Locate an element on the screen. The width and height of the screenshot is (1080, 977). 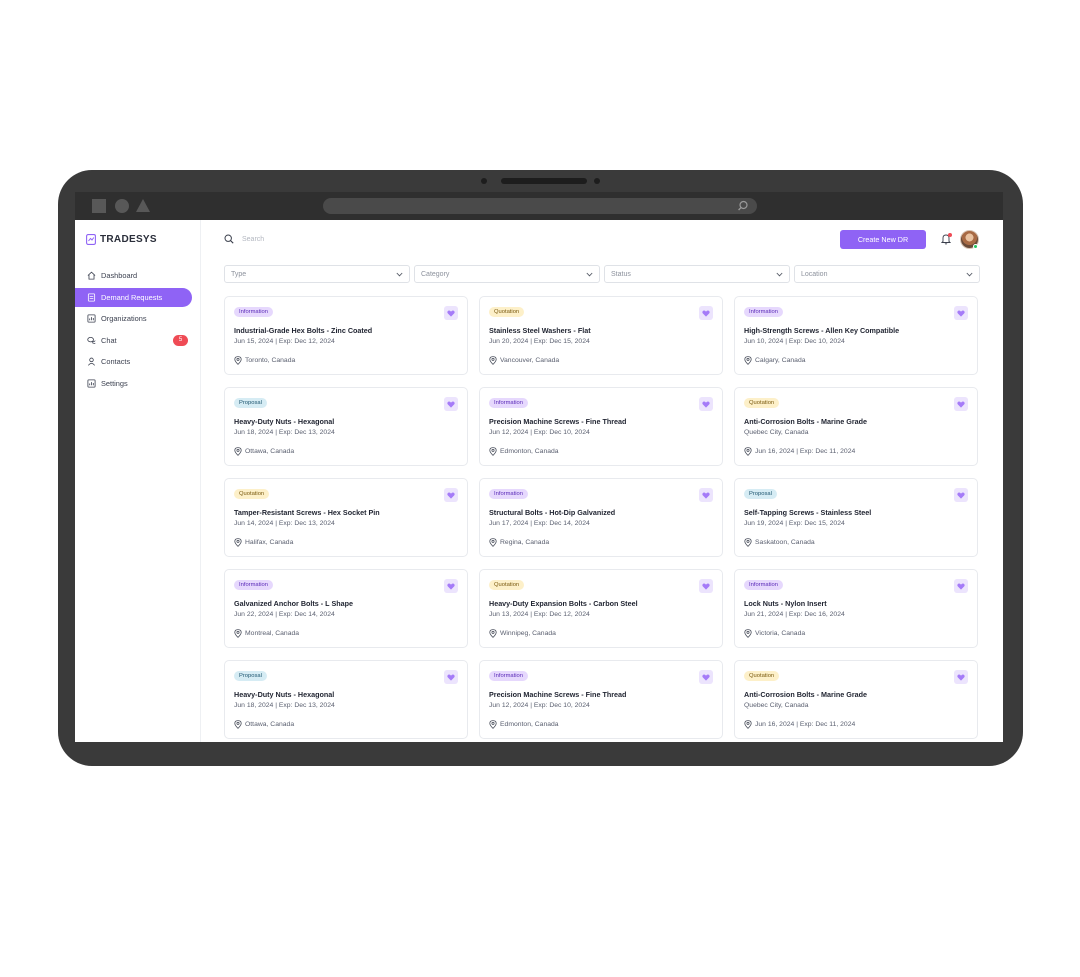
location-text: Halifax, Canada is located at coordinates (269, 542).